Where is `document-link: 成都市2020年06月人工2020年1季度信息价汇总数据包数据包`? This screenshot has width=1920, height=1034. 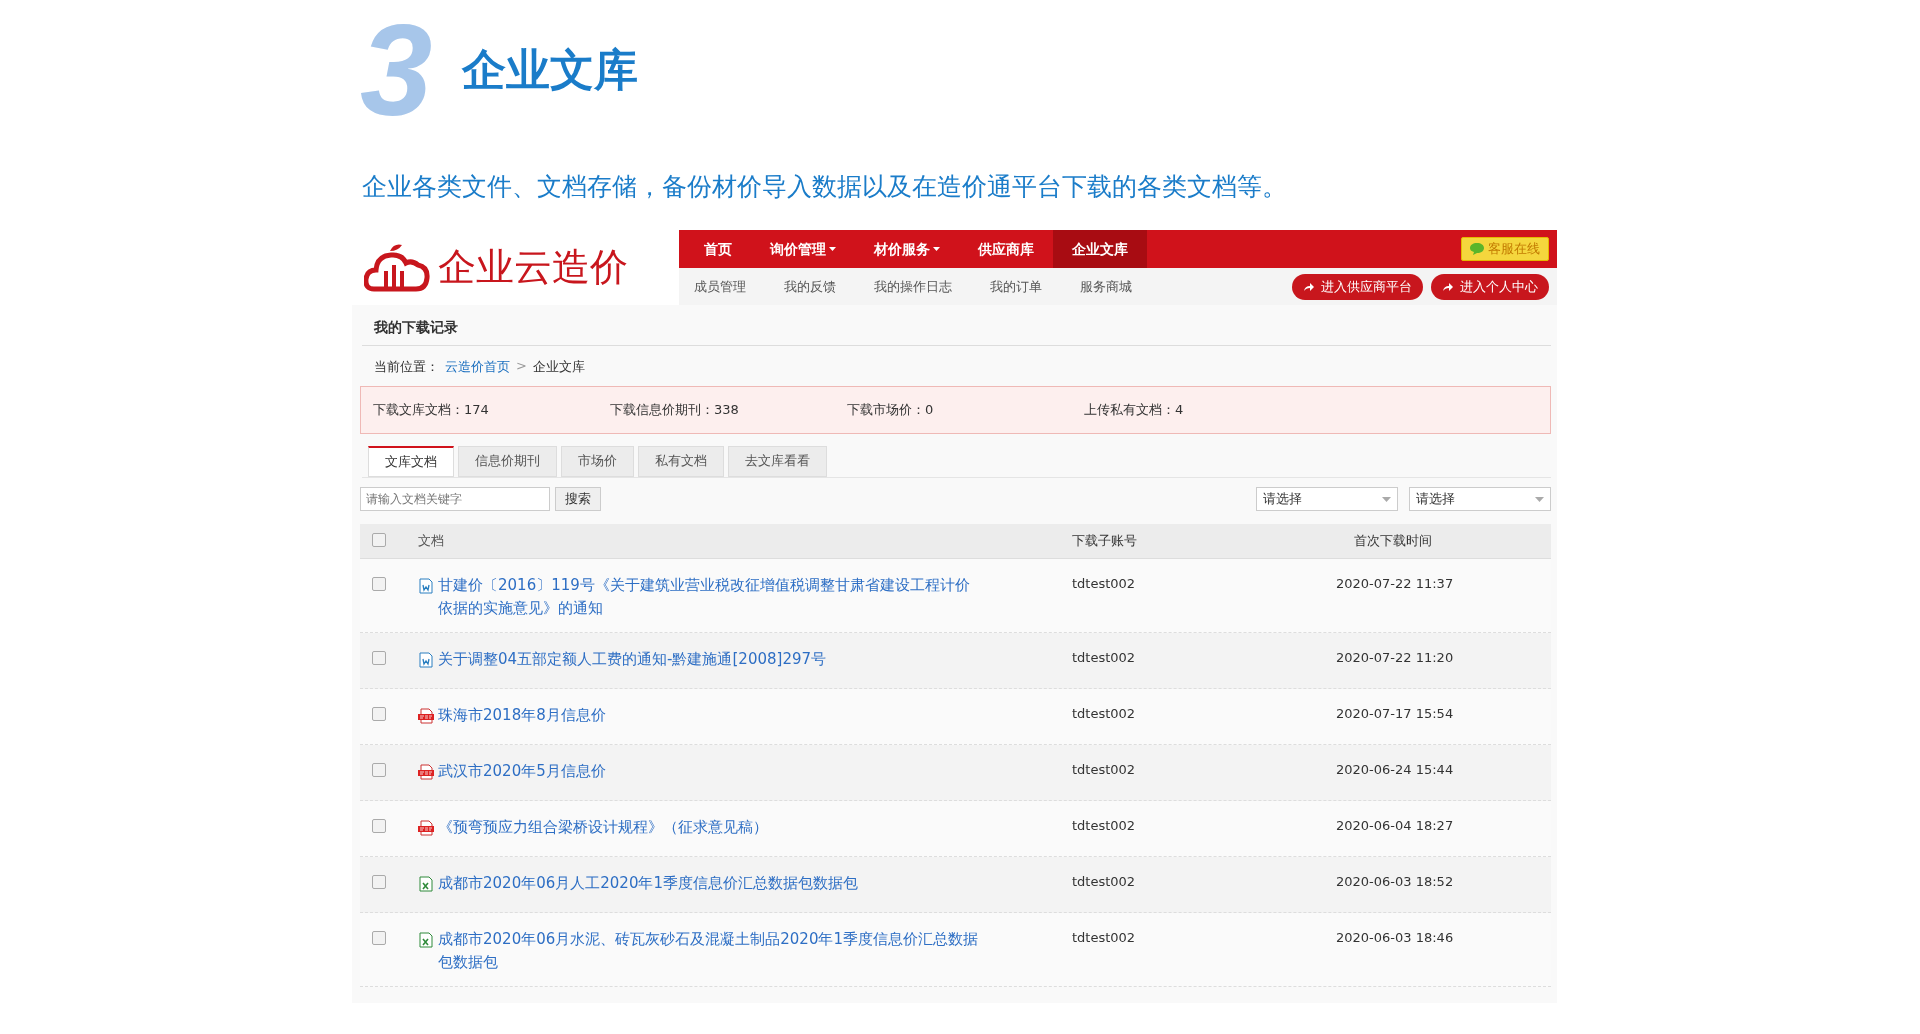 document-link: 成都市2020年06月人工2020年1季度信息价汇总数据包数据包 is located at coordinates (648, 883).